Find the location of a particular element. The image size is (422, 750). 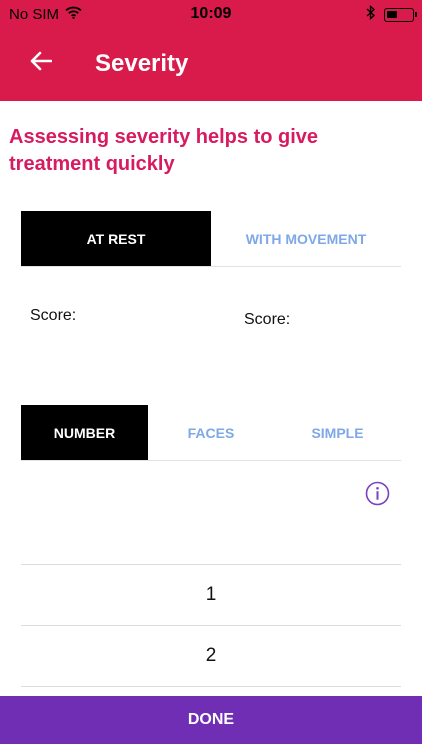

tab-faces: FACES is located at coordinates (211, 432).